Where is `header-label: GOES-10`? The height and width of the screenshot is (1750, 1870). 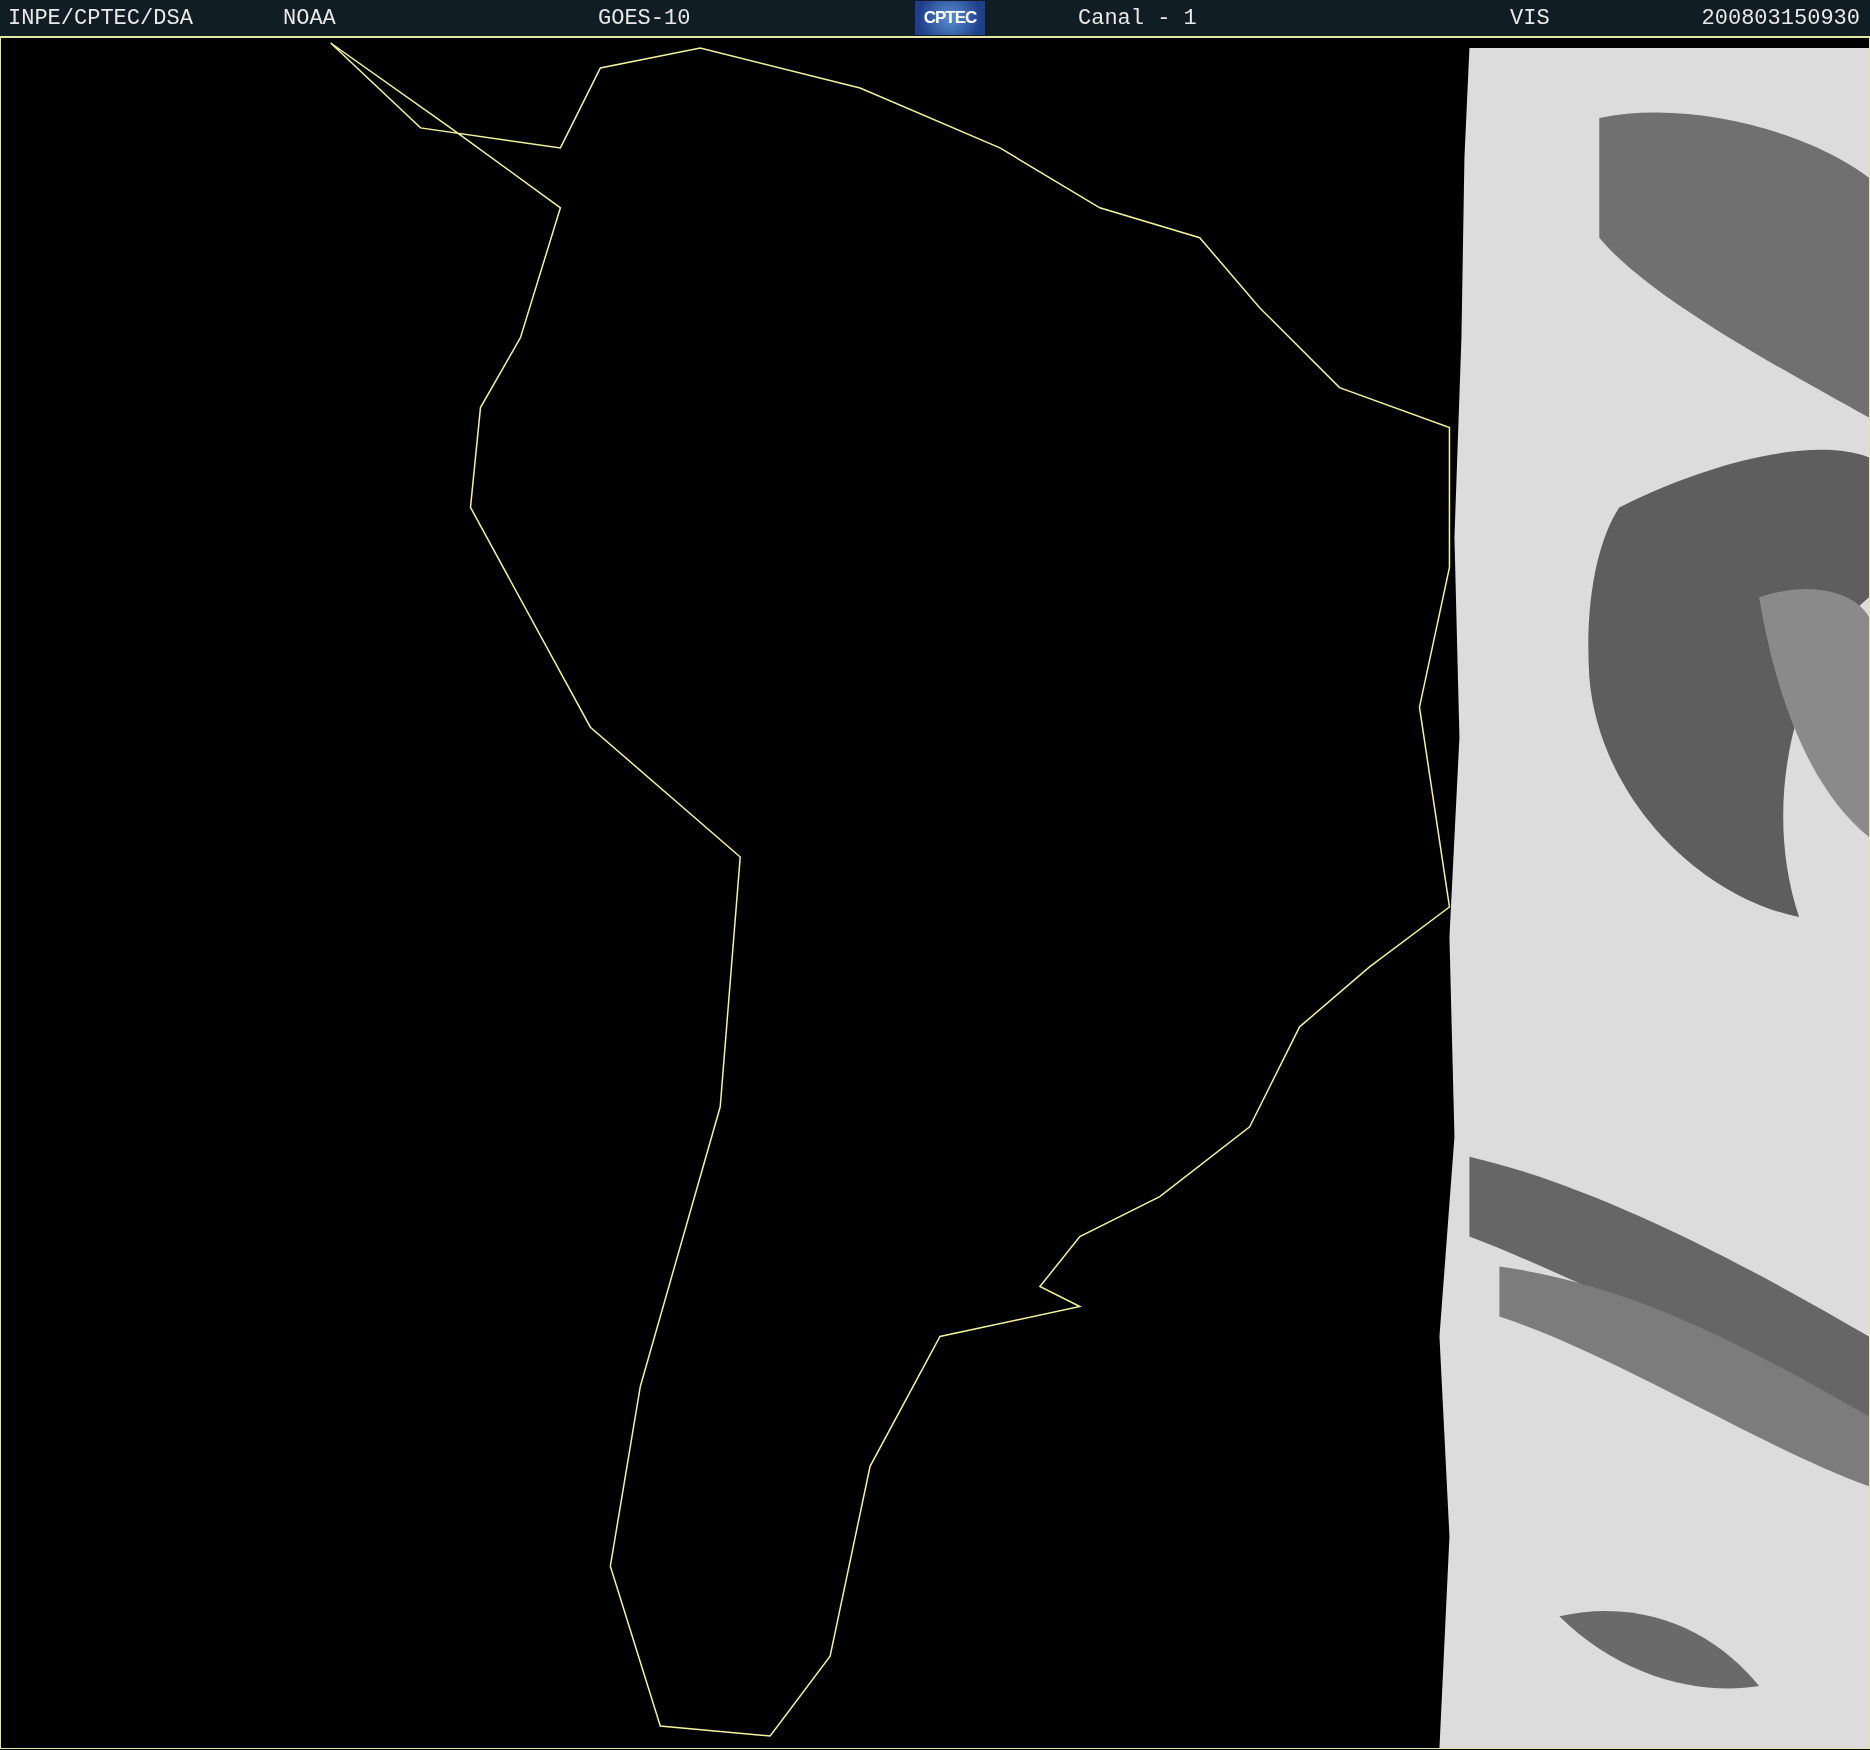
header-label: GOES-10 is located at coordinates (645, 18).